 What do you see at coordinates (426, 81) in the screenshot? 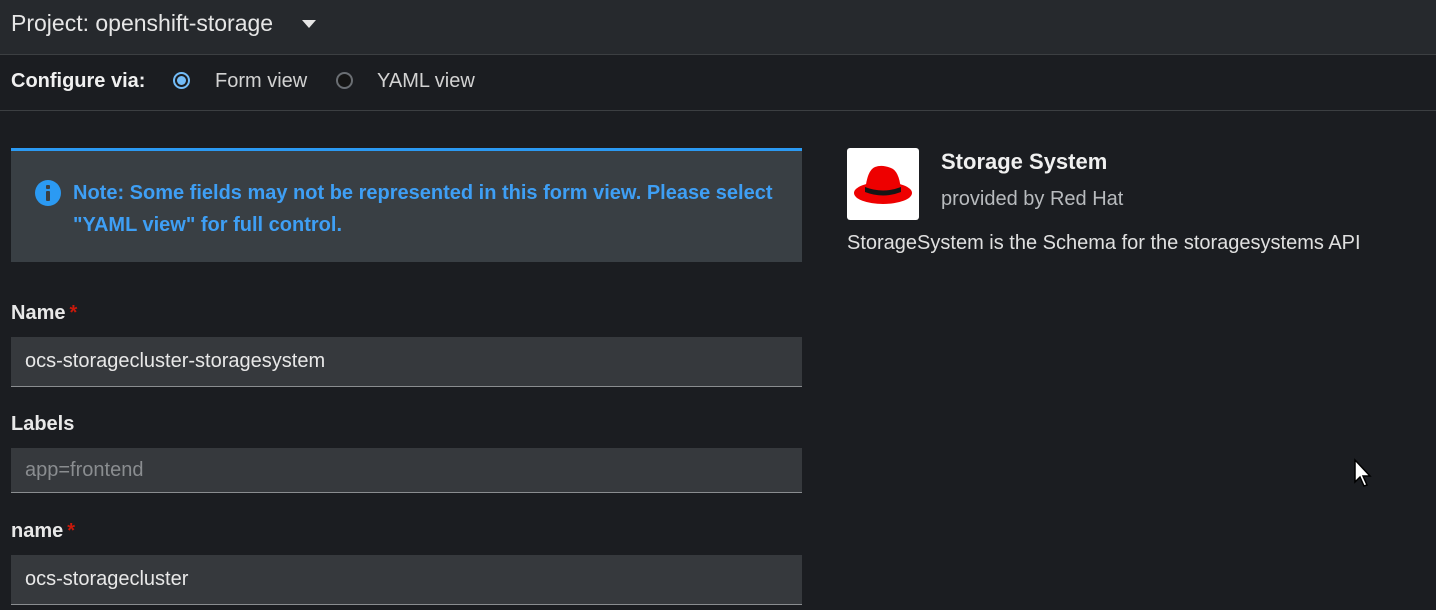
I see `yaml-view-label: YAML view` at bounding box center [426, 81].